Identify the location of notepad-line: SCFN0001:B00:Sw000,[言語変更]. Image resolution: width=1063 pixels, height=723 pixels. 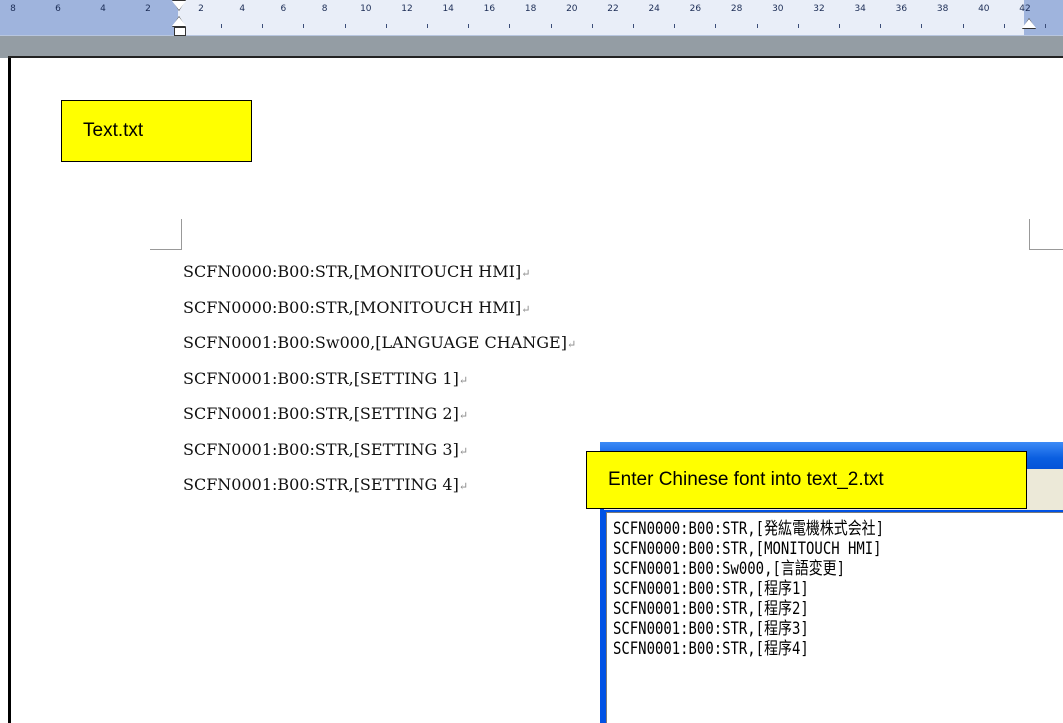
(729, 569).